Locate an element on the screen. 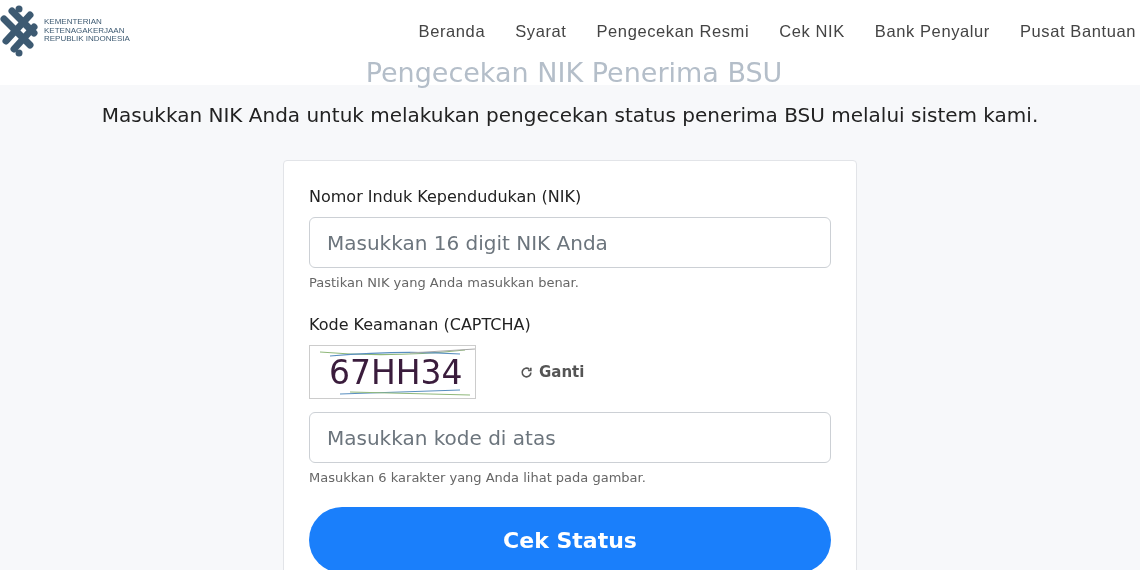 This screenshot has height=570, width=1140. submit-button: Cek Status is located at coordinates (570, 538).